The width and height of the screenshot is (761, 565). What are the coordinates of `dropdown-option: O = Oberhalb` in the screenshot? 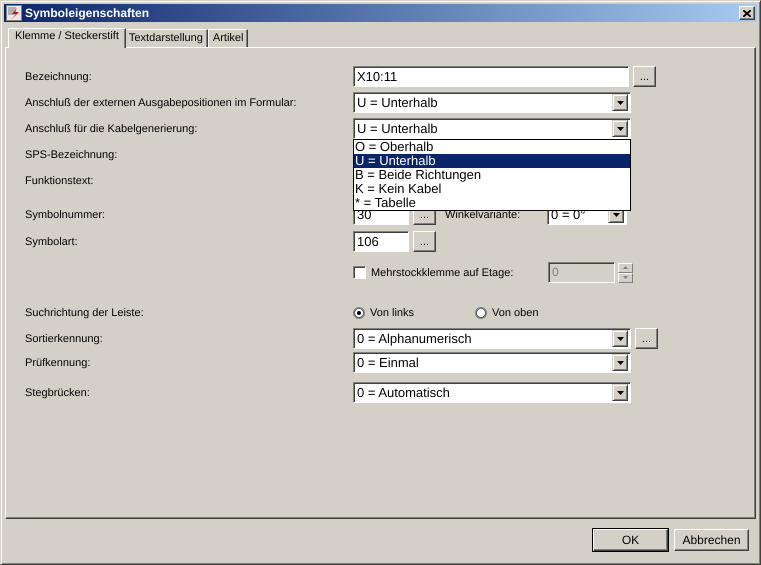 It's located at (492, 147).